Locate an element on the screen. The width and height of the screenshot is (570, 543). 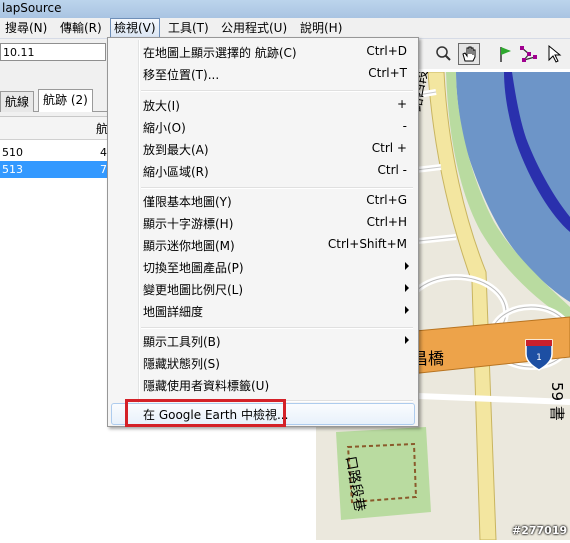
select-tool-icon is located at coordinates (555, 54).